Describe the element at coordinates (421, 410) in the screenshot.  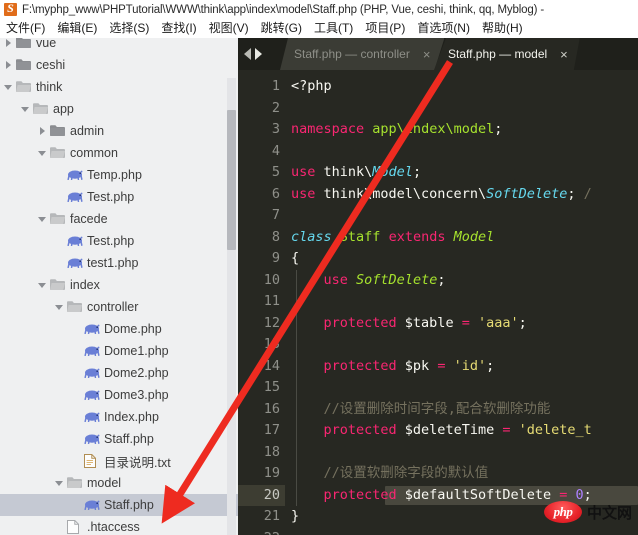
I see `code-line: //设置删除时间字段,配合软删除功能` at that location.